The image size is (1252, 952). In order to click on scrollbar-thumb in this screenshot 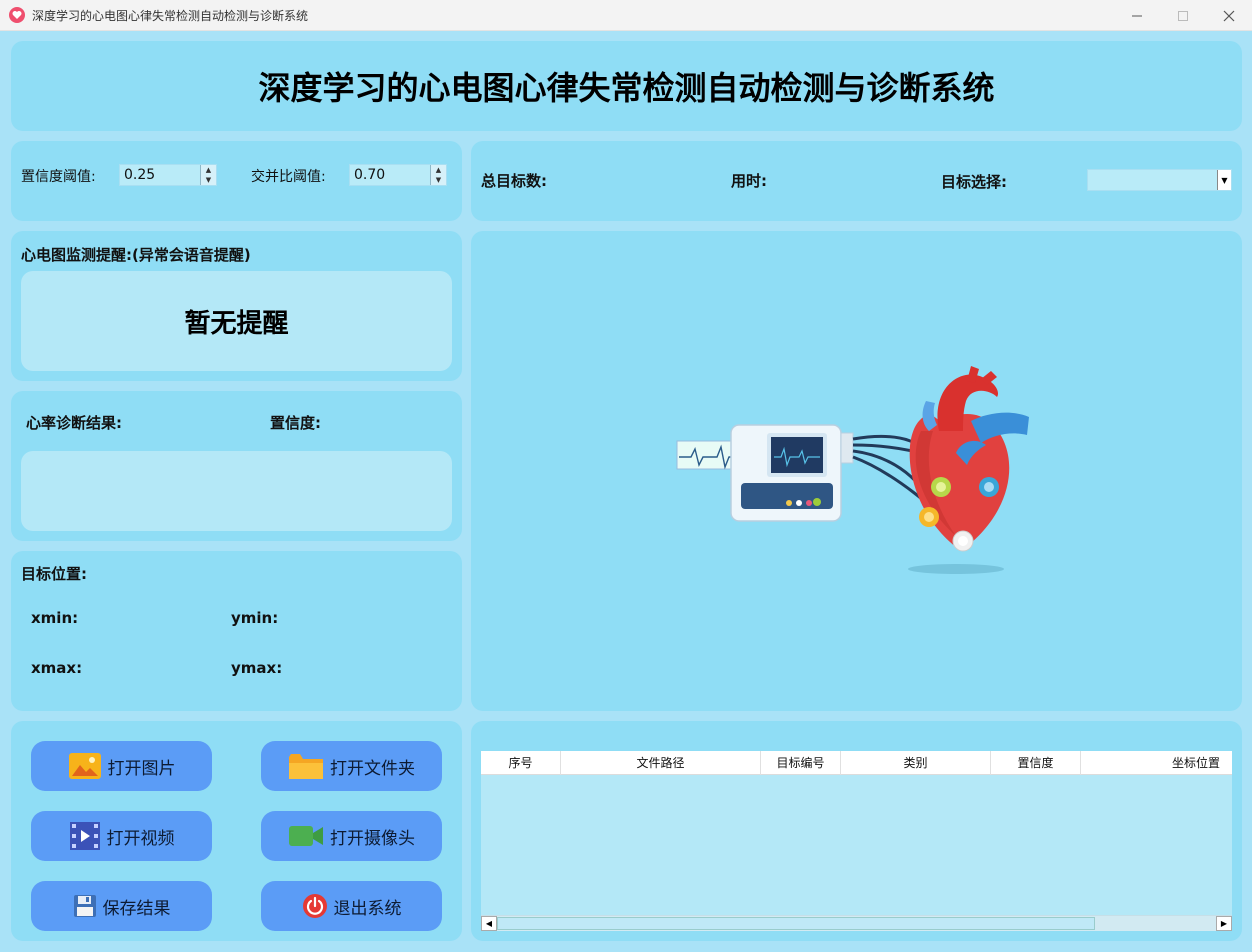, I will do `click(796, 923)`.